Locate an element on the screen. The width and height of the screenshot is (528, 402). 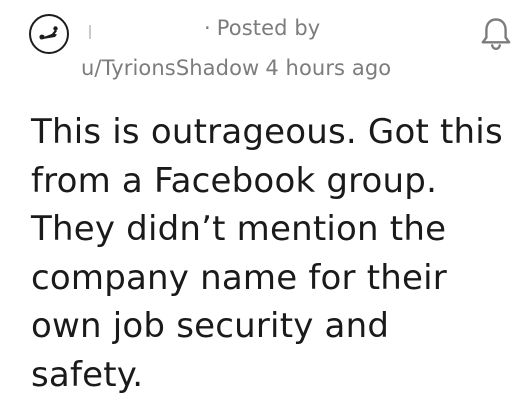
avatar-figure-icon is located at coordinates (48, 33).